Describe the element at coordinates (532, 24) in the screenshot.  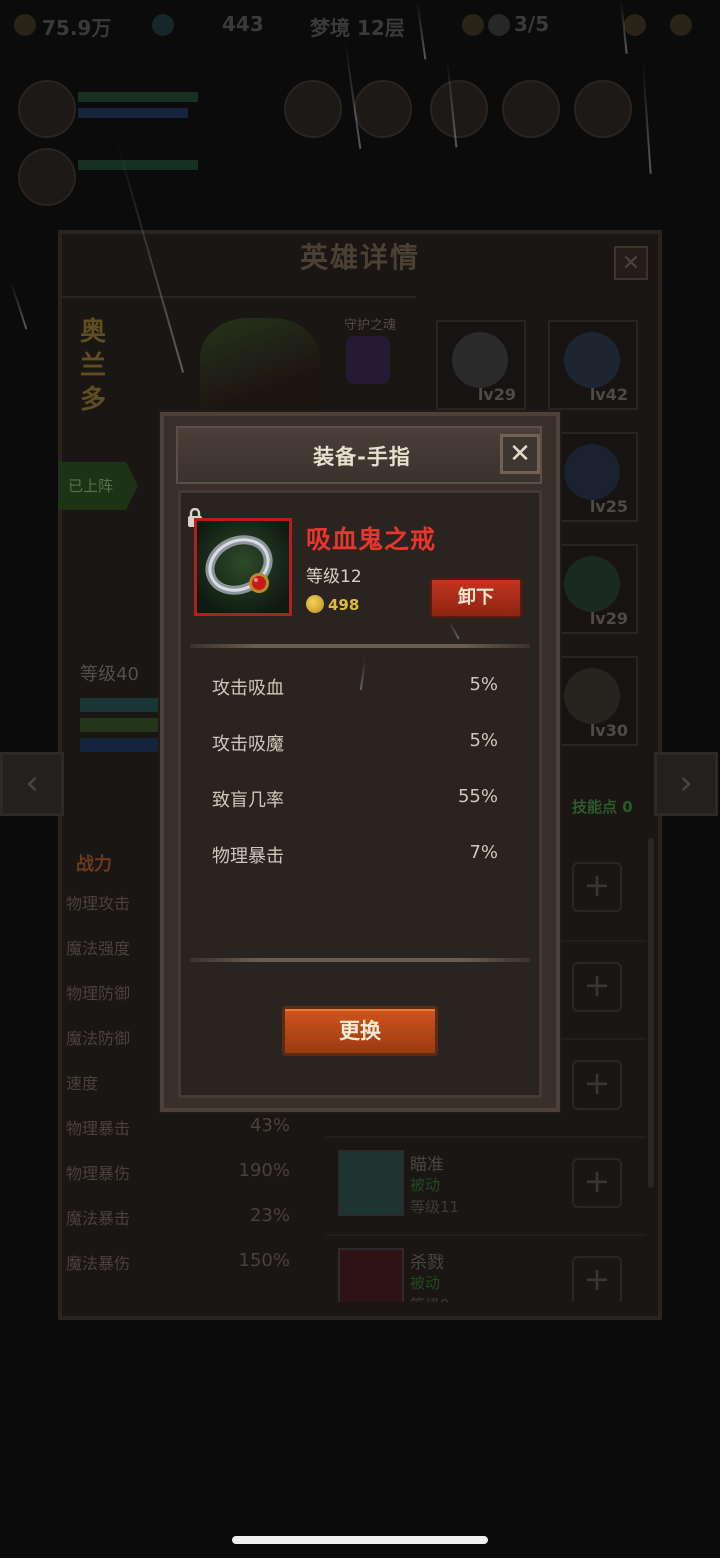
I see `counter: 3/5` at that location.